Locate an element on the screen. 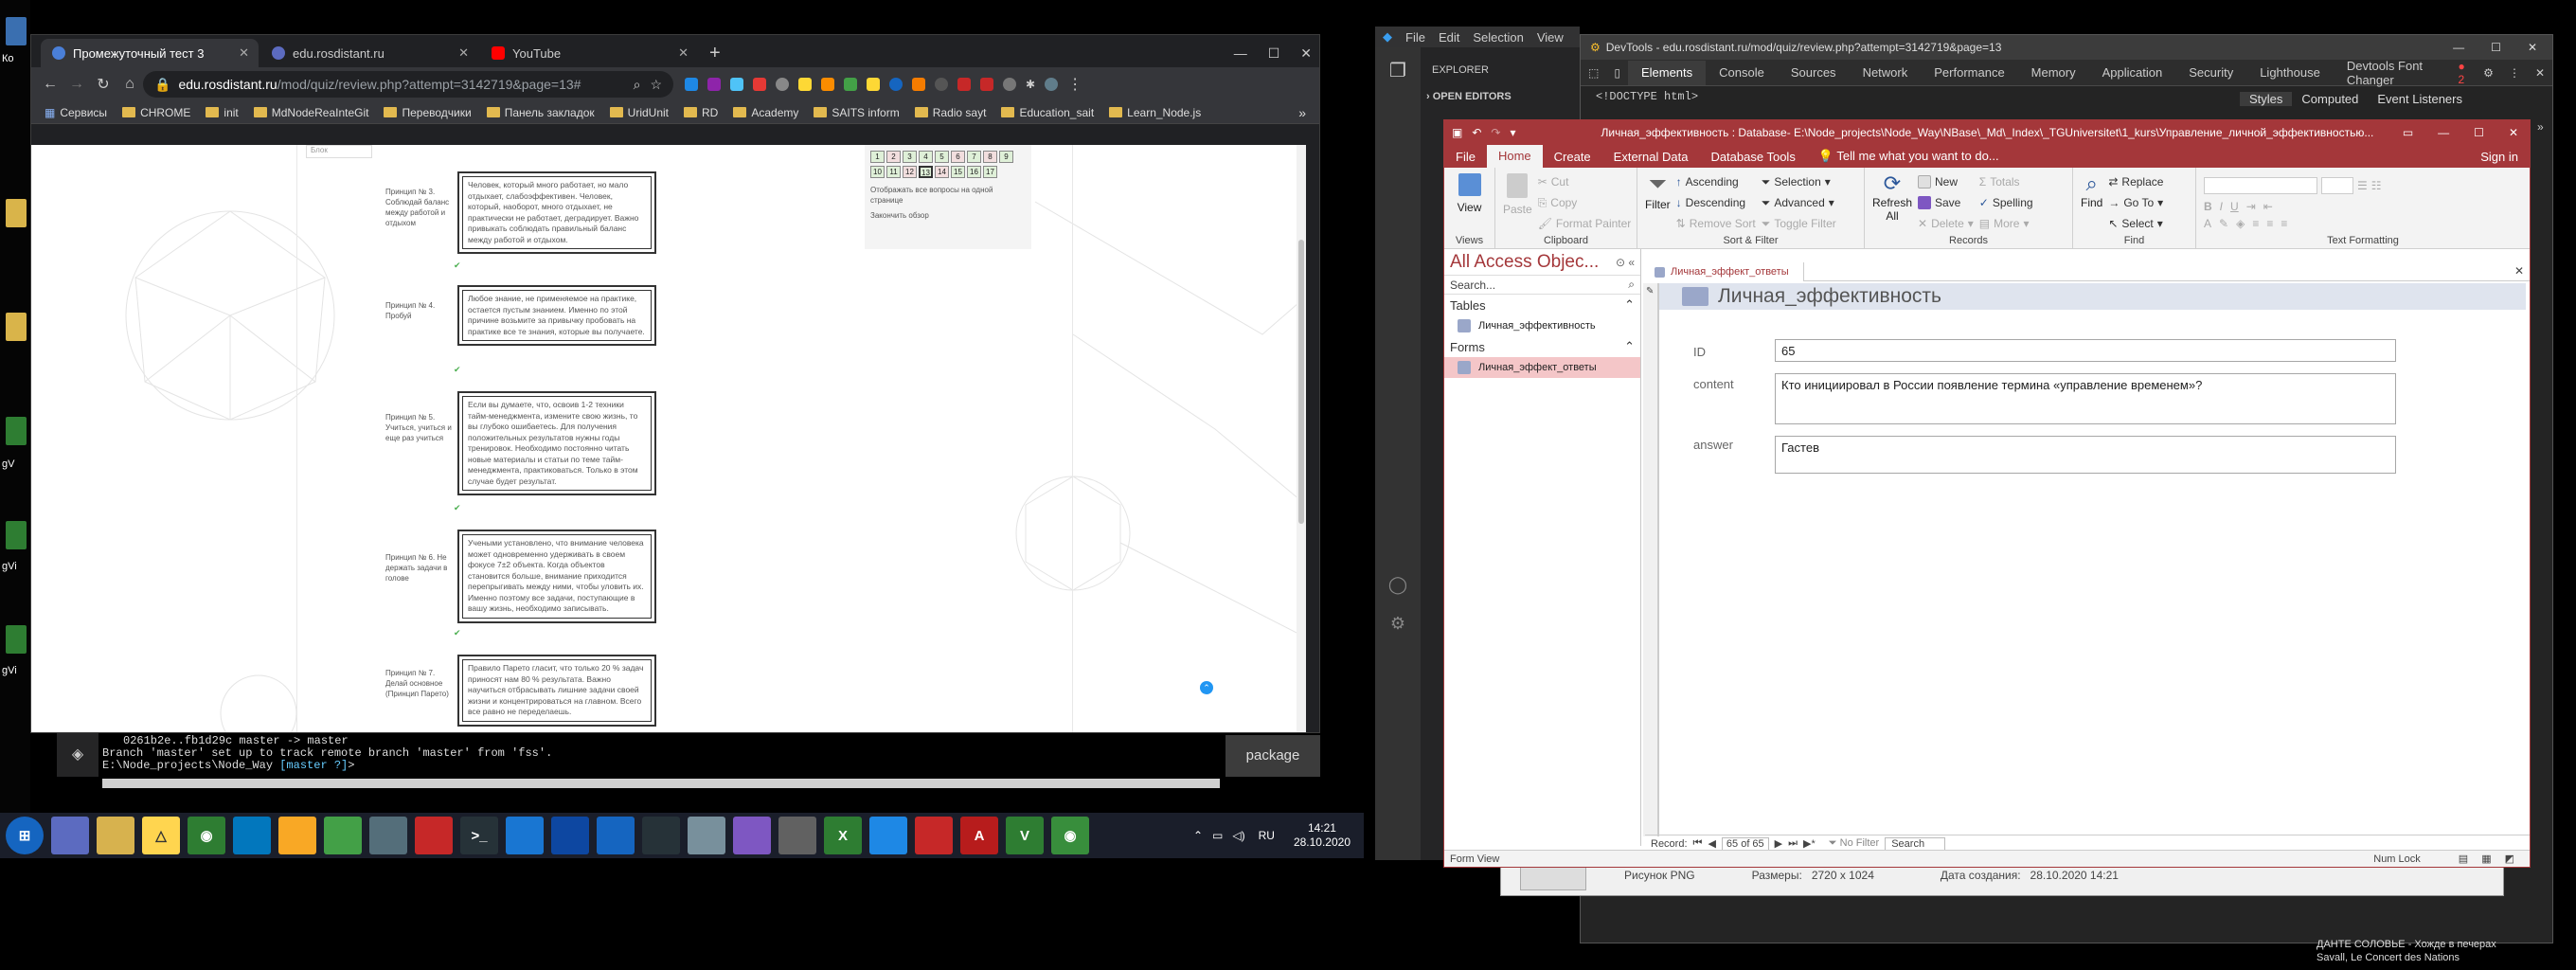 The image size is (2576, 970). goto-button: → Go To ▾ is located at coordinates (2135, 202).